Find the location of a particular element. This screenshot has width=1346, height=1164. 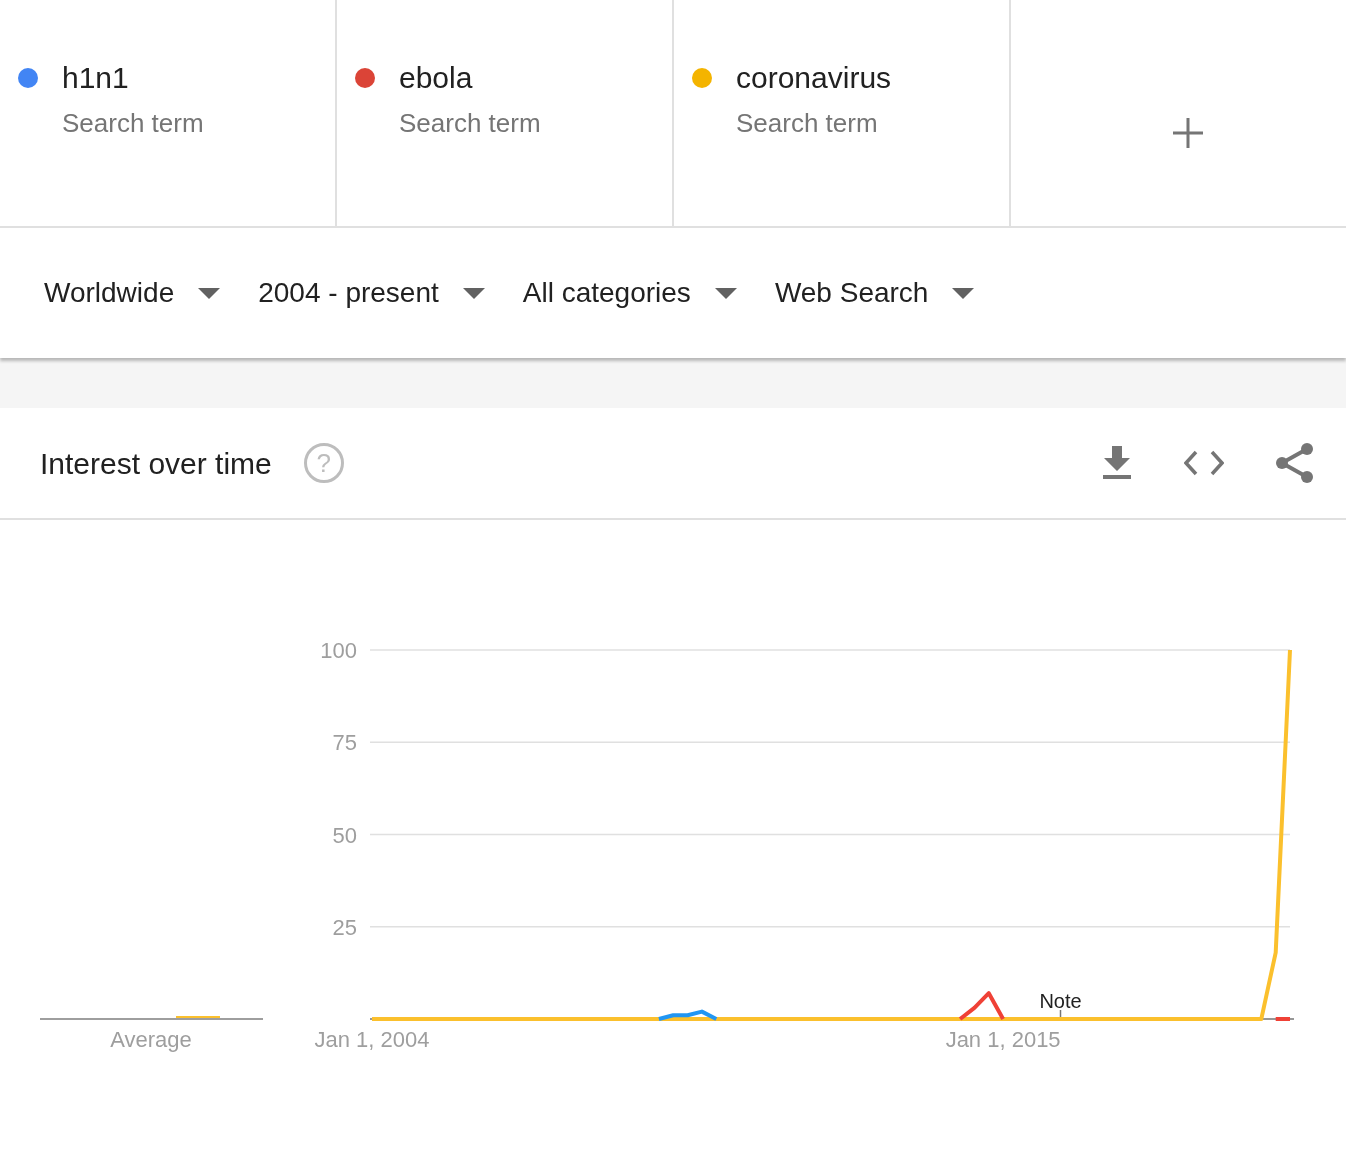

plus-icon is located at coordinates (1187, 133).